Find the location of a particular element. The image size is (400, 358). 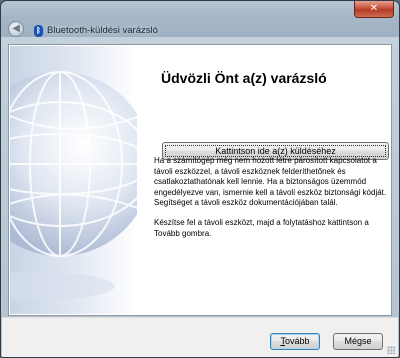

next-button: Tovább is located at coordinates (295, 341).